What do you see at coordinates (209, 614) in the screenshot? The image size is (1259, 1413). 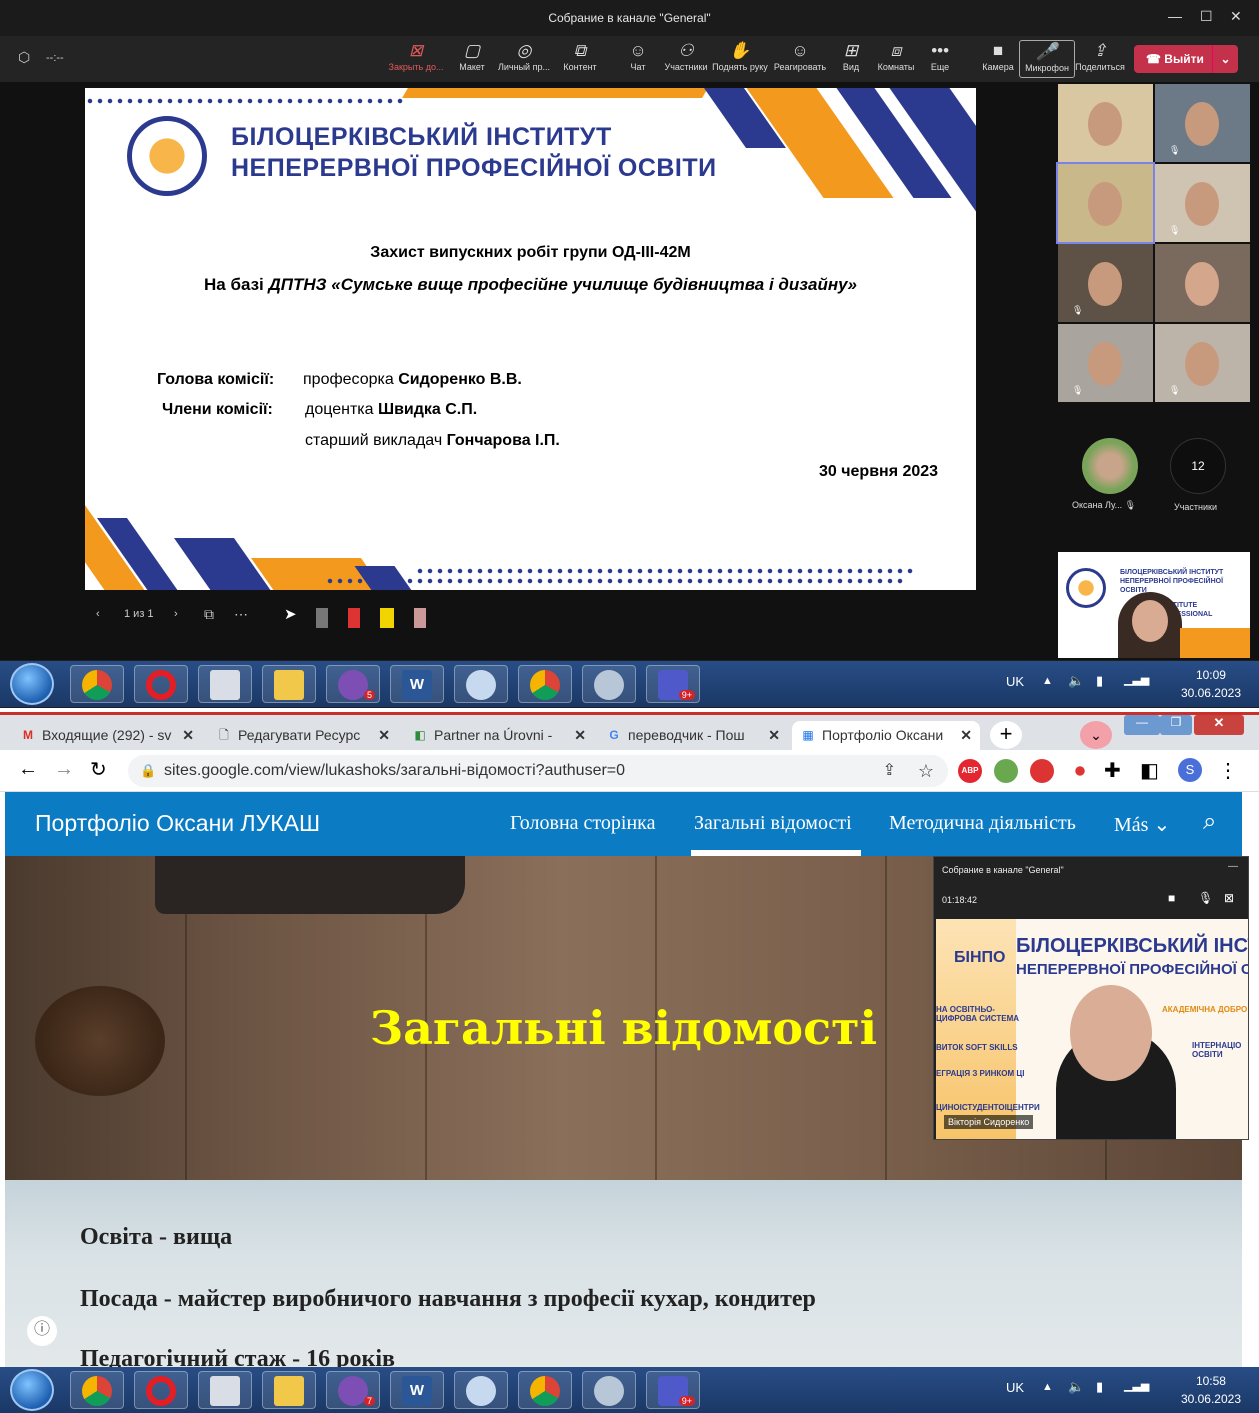 I see `copy-icon: ⧉` at bounding box center [209, 614].